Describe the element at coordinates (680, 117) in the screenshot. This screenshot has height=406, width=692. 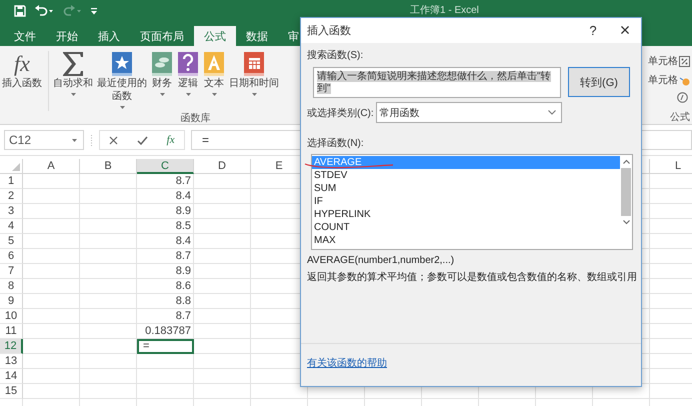
I see `group-label: 公式` at that location.